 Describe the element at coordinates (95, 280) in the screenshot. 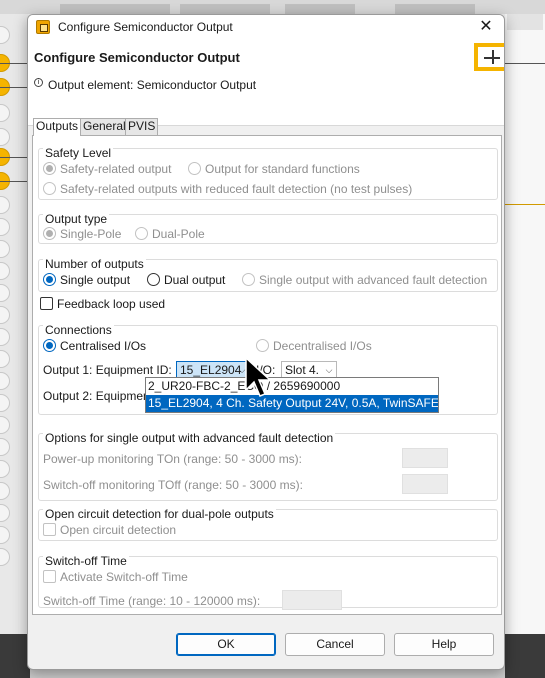

I see `option-label: Single output` at that location.